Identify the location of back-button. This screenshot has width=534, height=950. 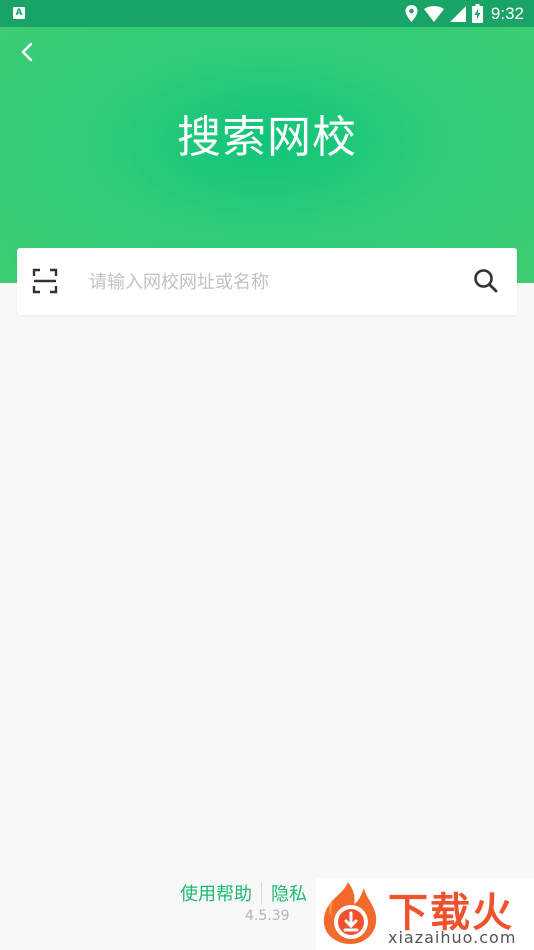
(27, 52).